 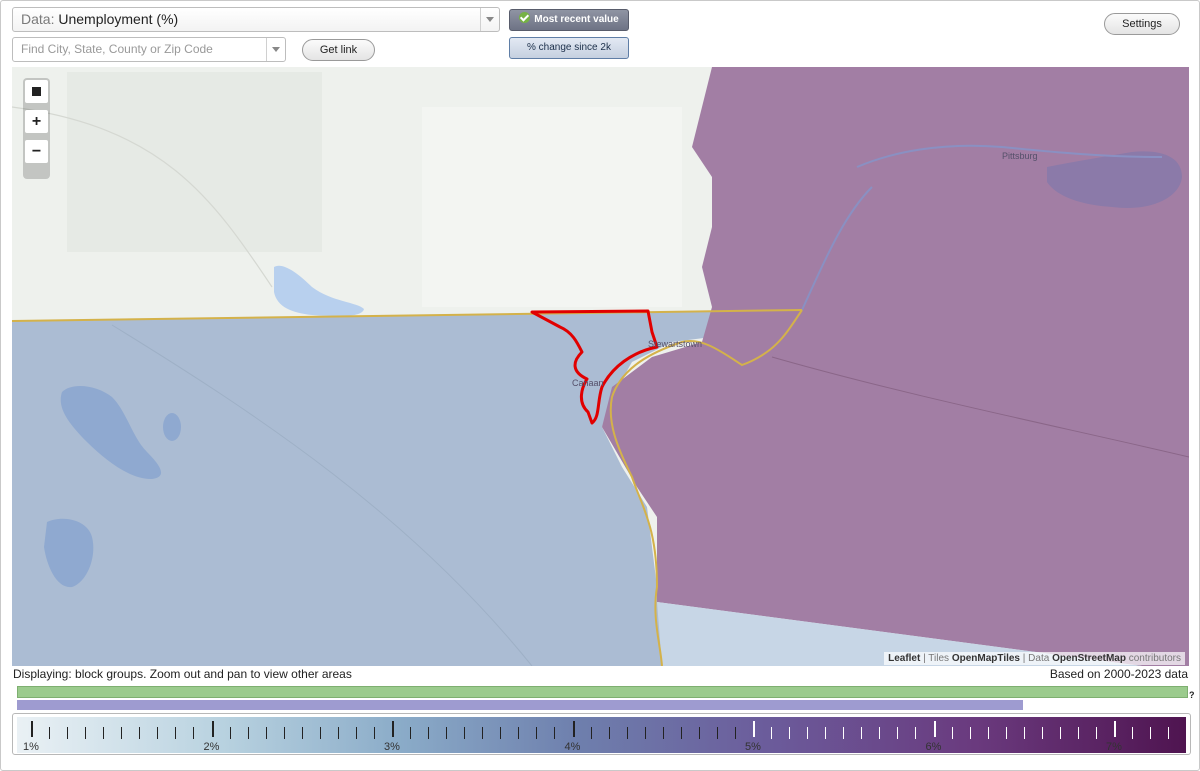 What do you see at coordinates (338, 50) in the screenshot?
I see `get-link-button: Get link` at bounding box center [338, 50].